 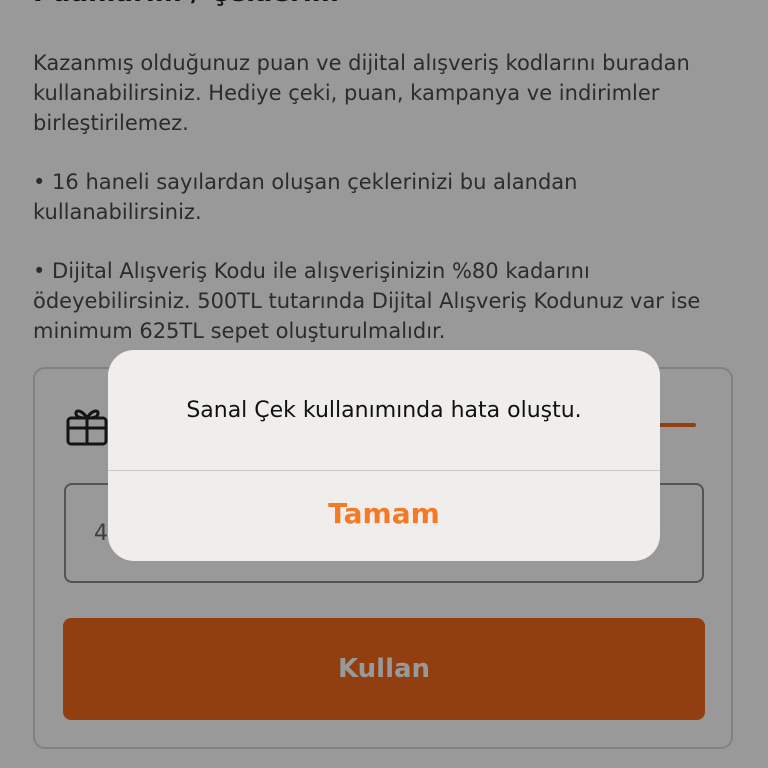 What do you see at coordinates (384, 516) in the screenshot?
I see `alert-ok-button: Tamam` at bounding box center [384, 516].